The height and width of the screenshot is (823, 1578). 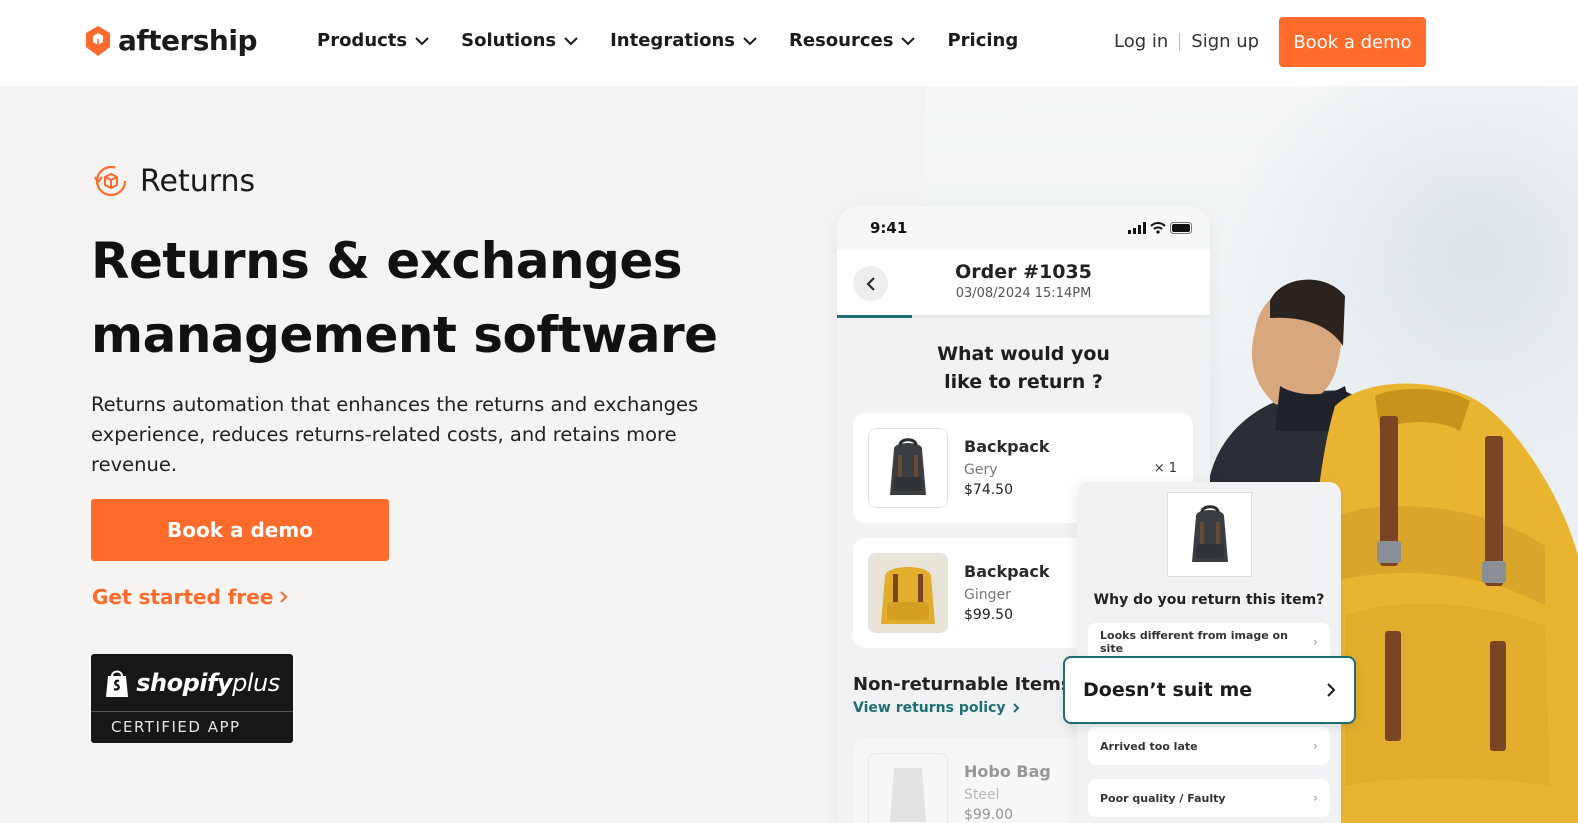 What do you see at coordinates (1007, 771) in the screenshot?
I see `item-name: Hobo Bag` at bounding box center [1007, 771].